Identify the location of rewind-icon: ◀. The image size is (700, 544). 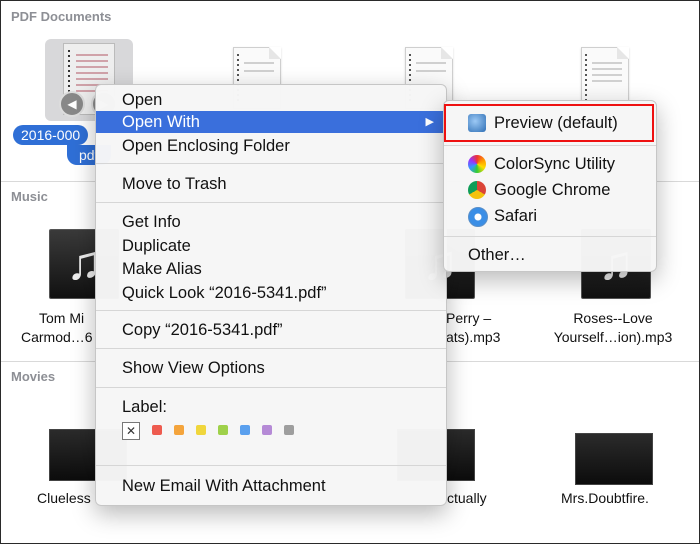
(72, 104).